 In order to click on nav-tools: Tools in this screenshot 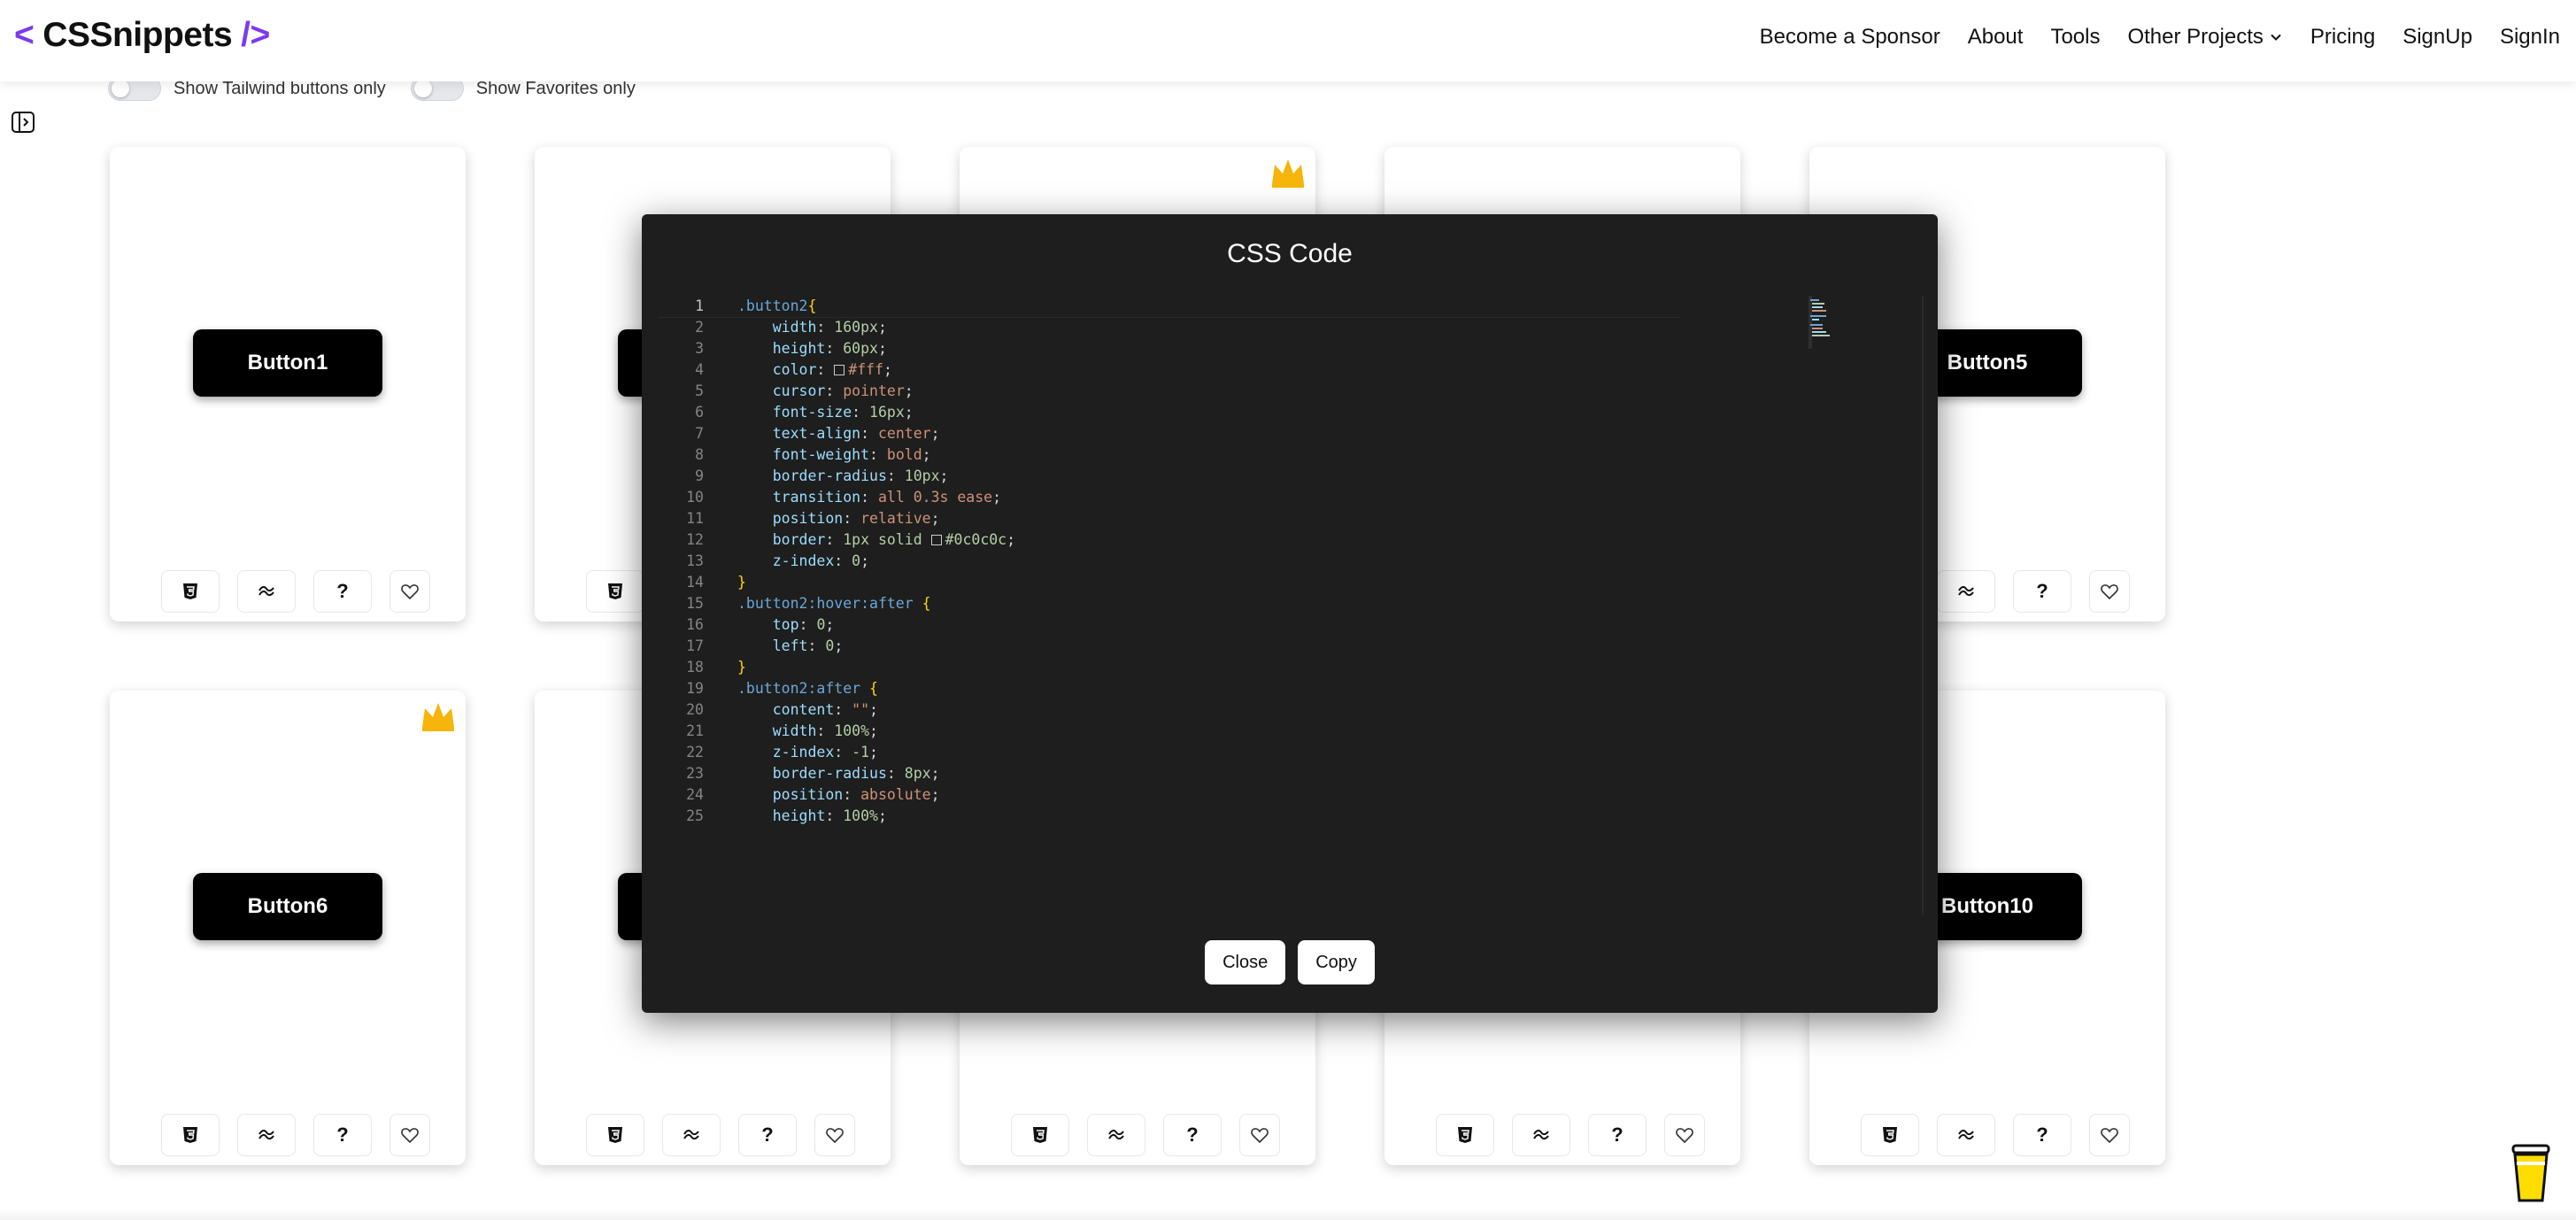, I will do `click(2075, 37)`.